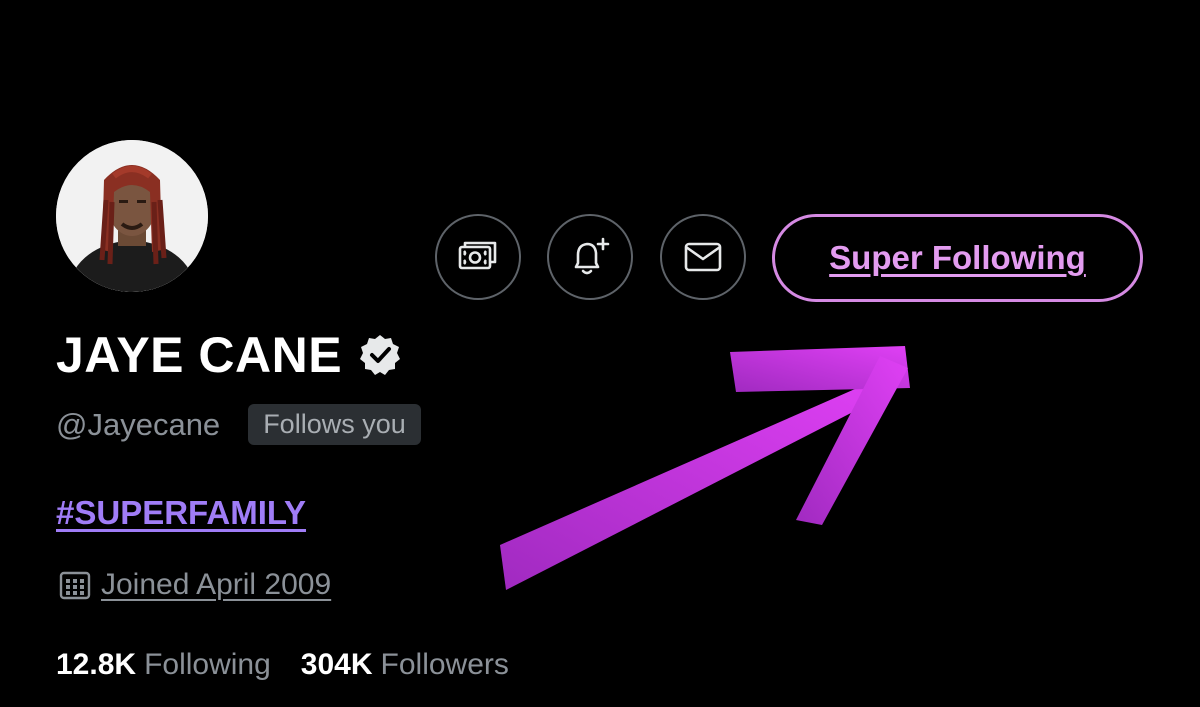 The width and height of the screenshot is (1200, 707). Describe the element at coordinates (96, 664) in the screenshot. I see `following-count: 12.8K` at that location.